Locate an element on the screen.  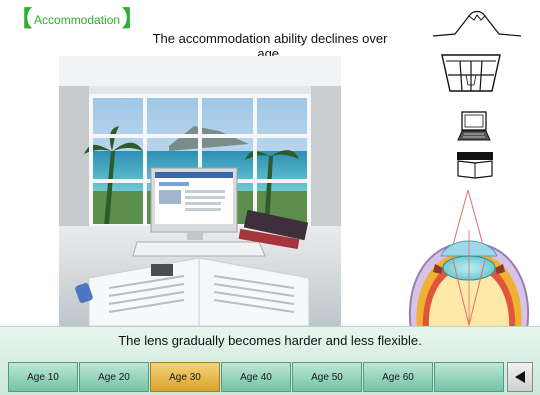
tab-age-40: Age 40 is located at coordinates (256, 377).